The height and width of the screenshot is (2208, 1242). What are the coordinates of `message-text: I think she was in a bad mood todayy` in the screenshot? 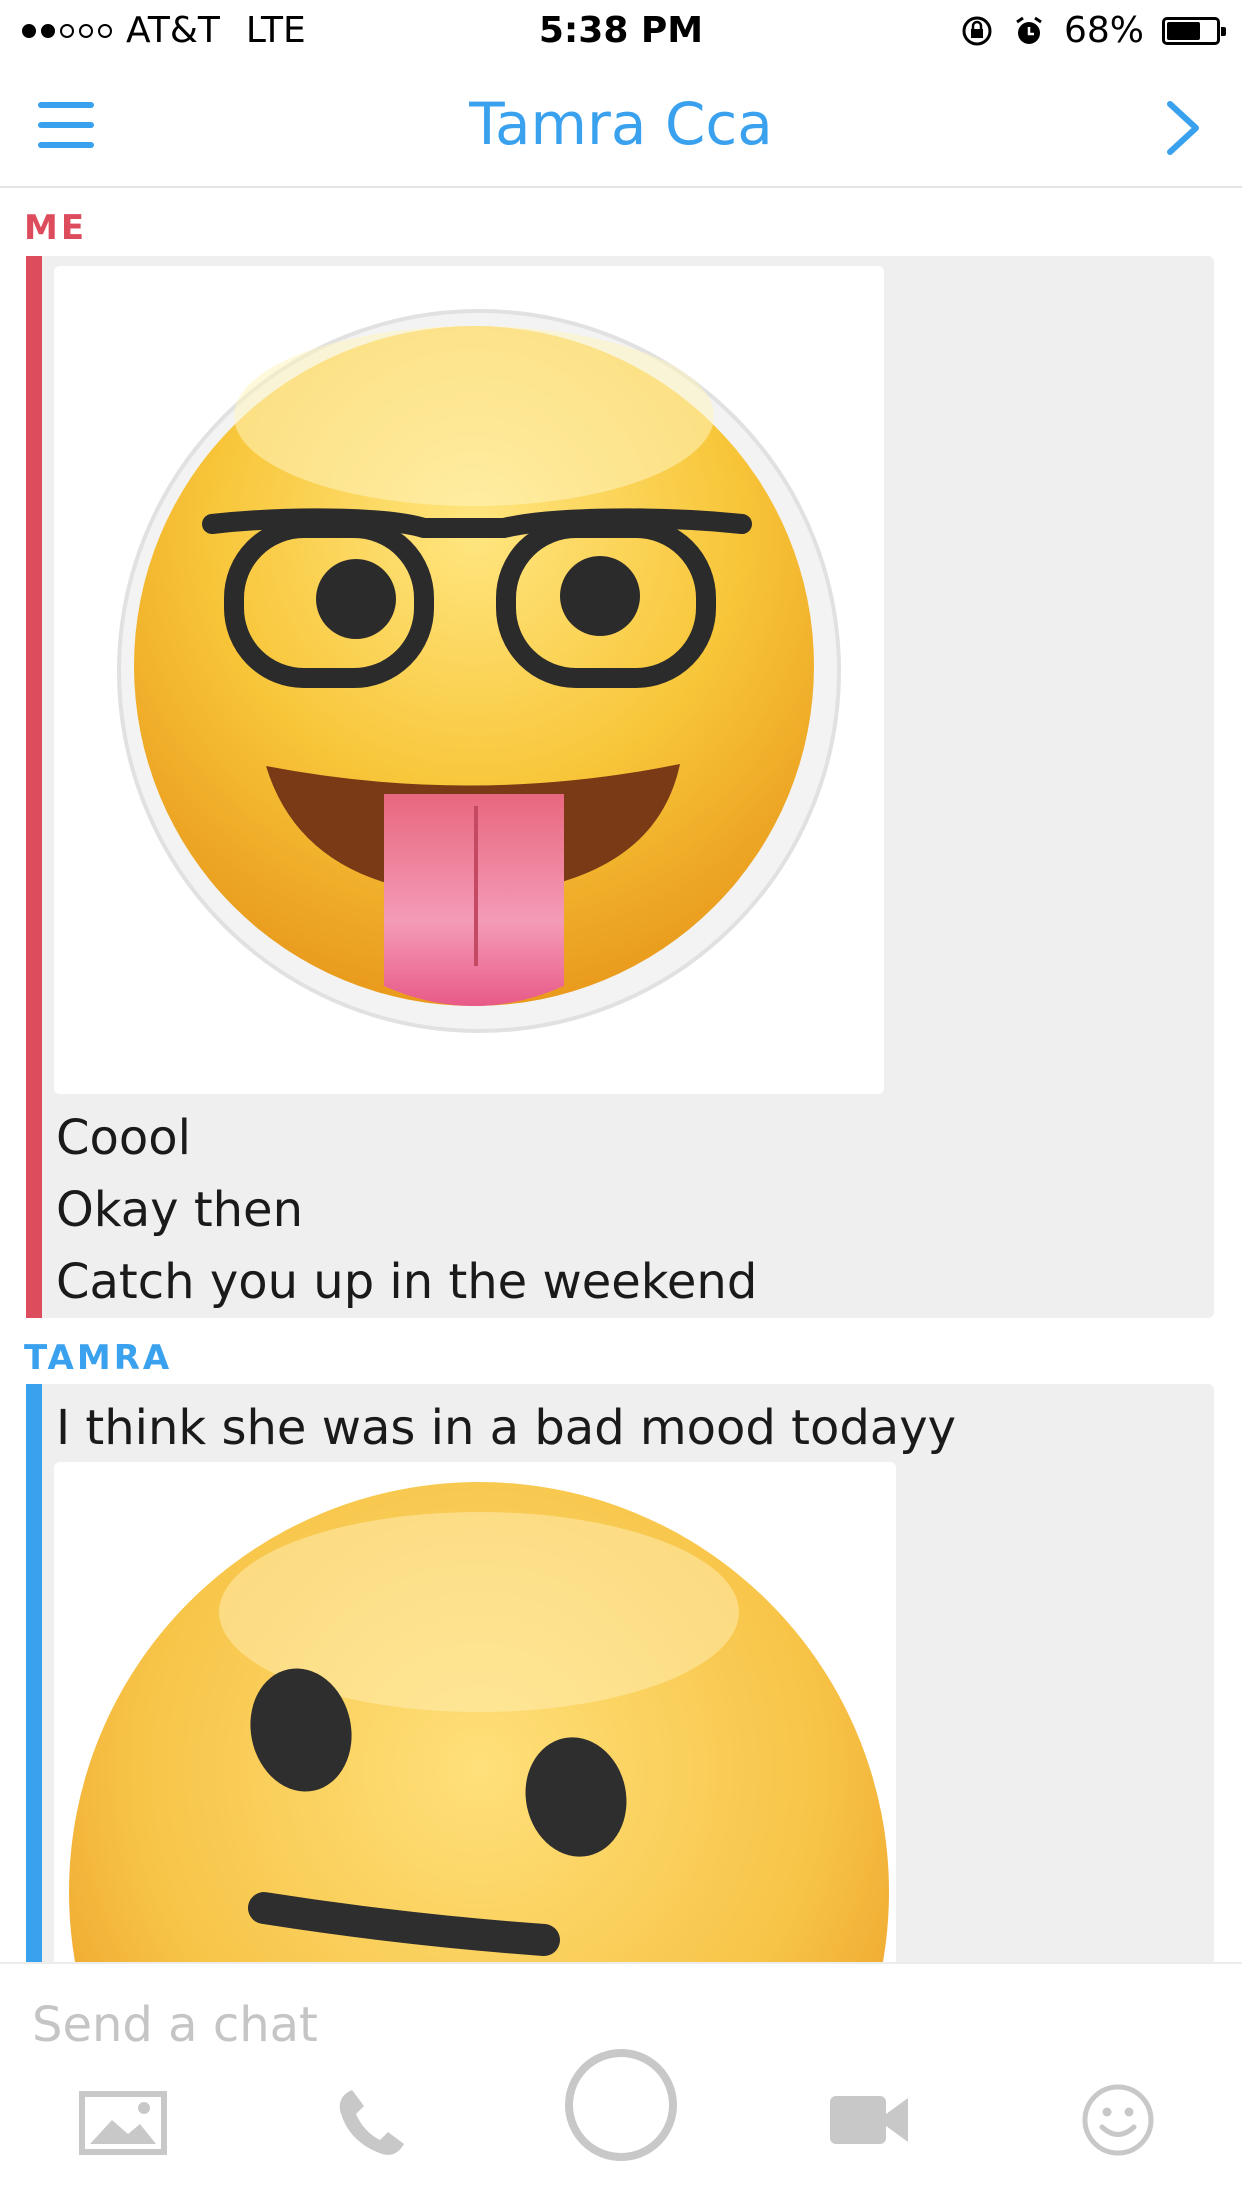 It's located at (506, 1428).